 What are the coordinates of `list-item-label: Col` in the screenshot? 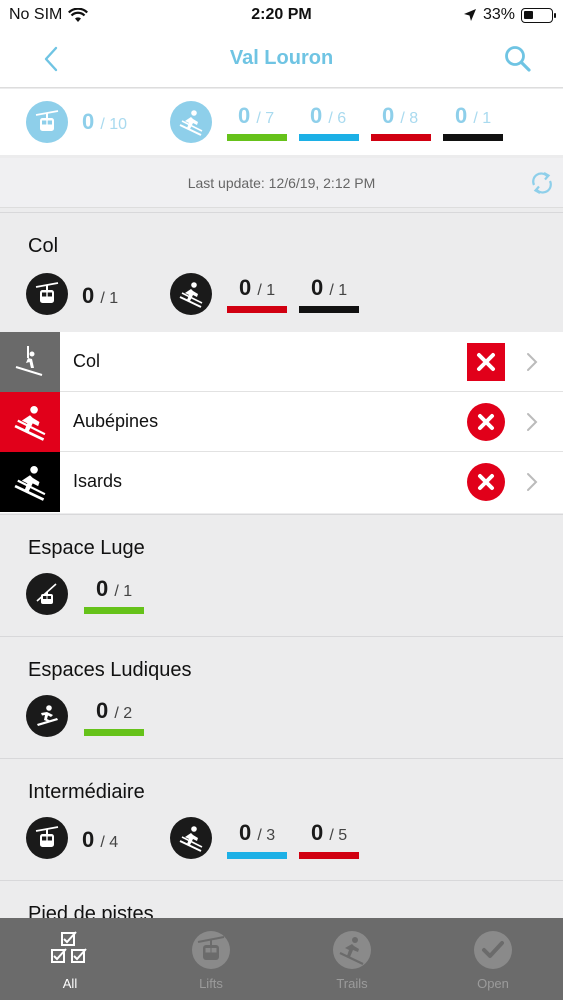 It's located at (87, 361).